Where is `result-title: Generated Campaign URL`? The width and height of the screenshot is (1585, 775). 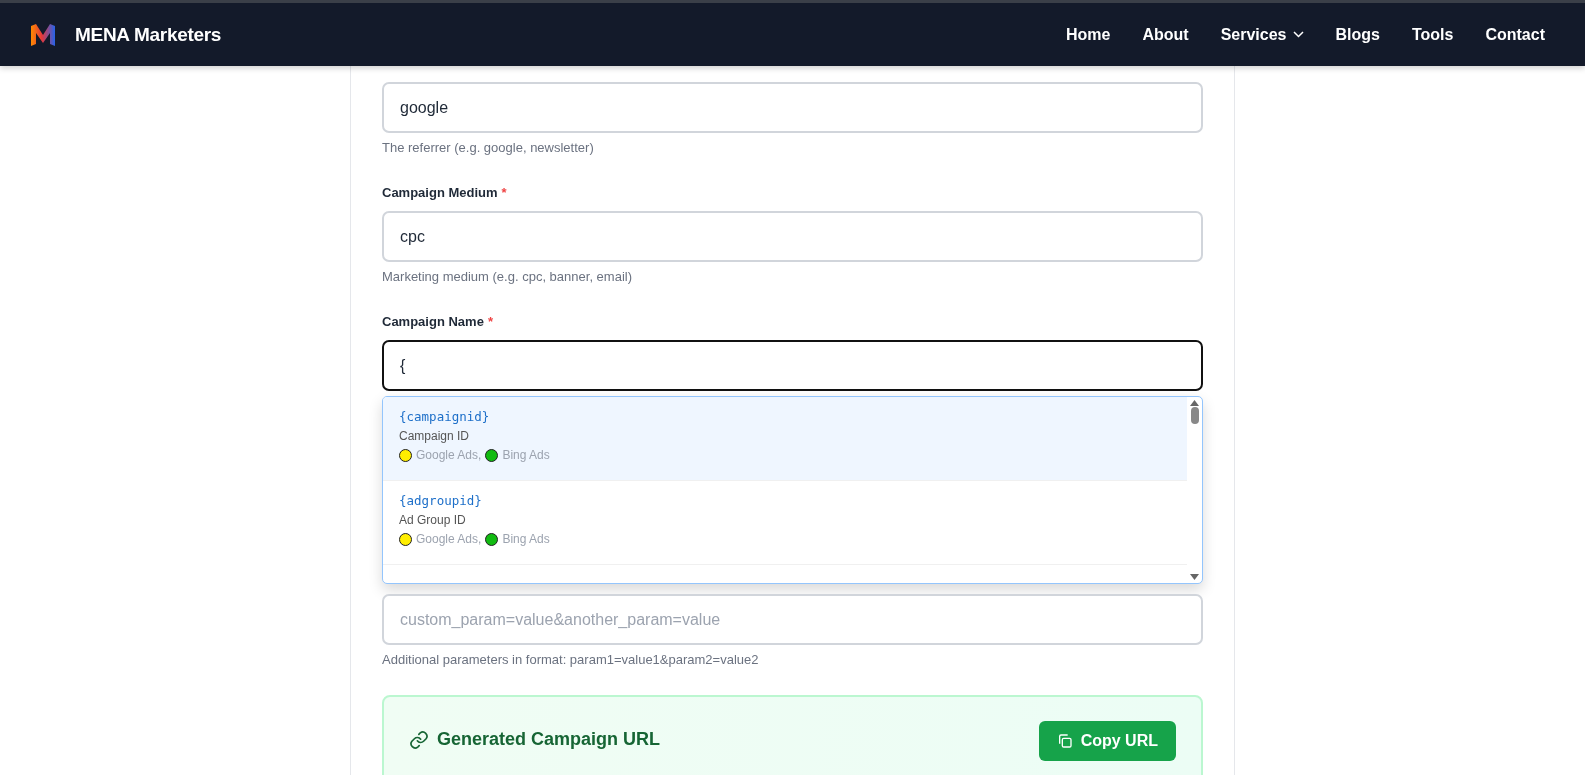
result-title: Generated Campaign URL is located at coordinates (549, 739).